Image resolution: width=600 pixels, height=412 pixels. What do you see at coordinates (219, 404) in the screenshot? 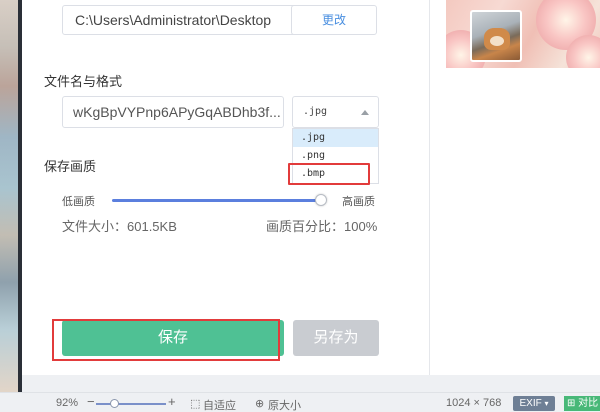
I see `fit-to-window-button: 自适应` at bounding box center [219, 404].